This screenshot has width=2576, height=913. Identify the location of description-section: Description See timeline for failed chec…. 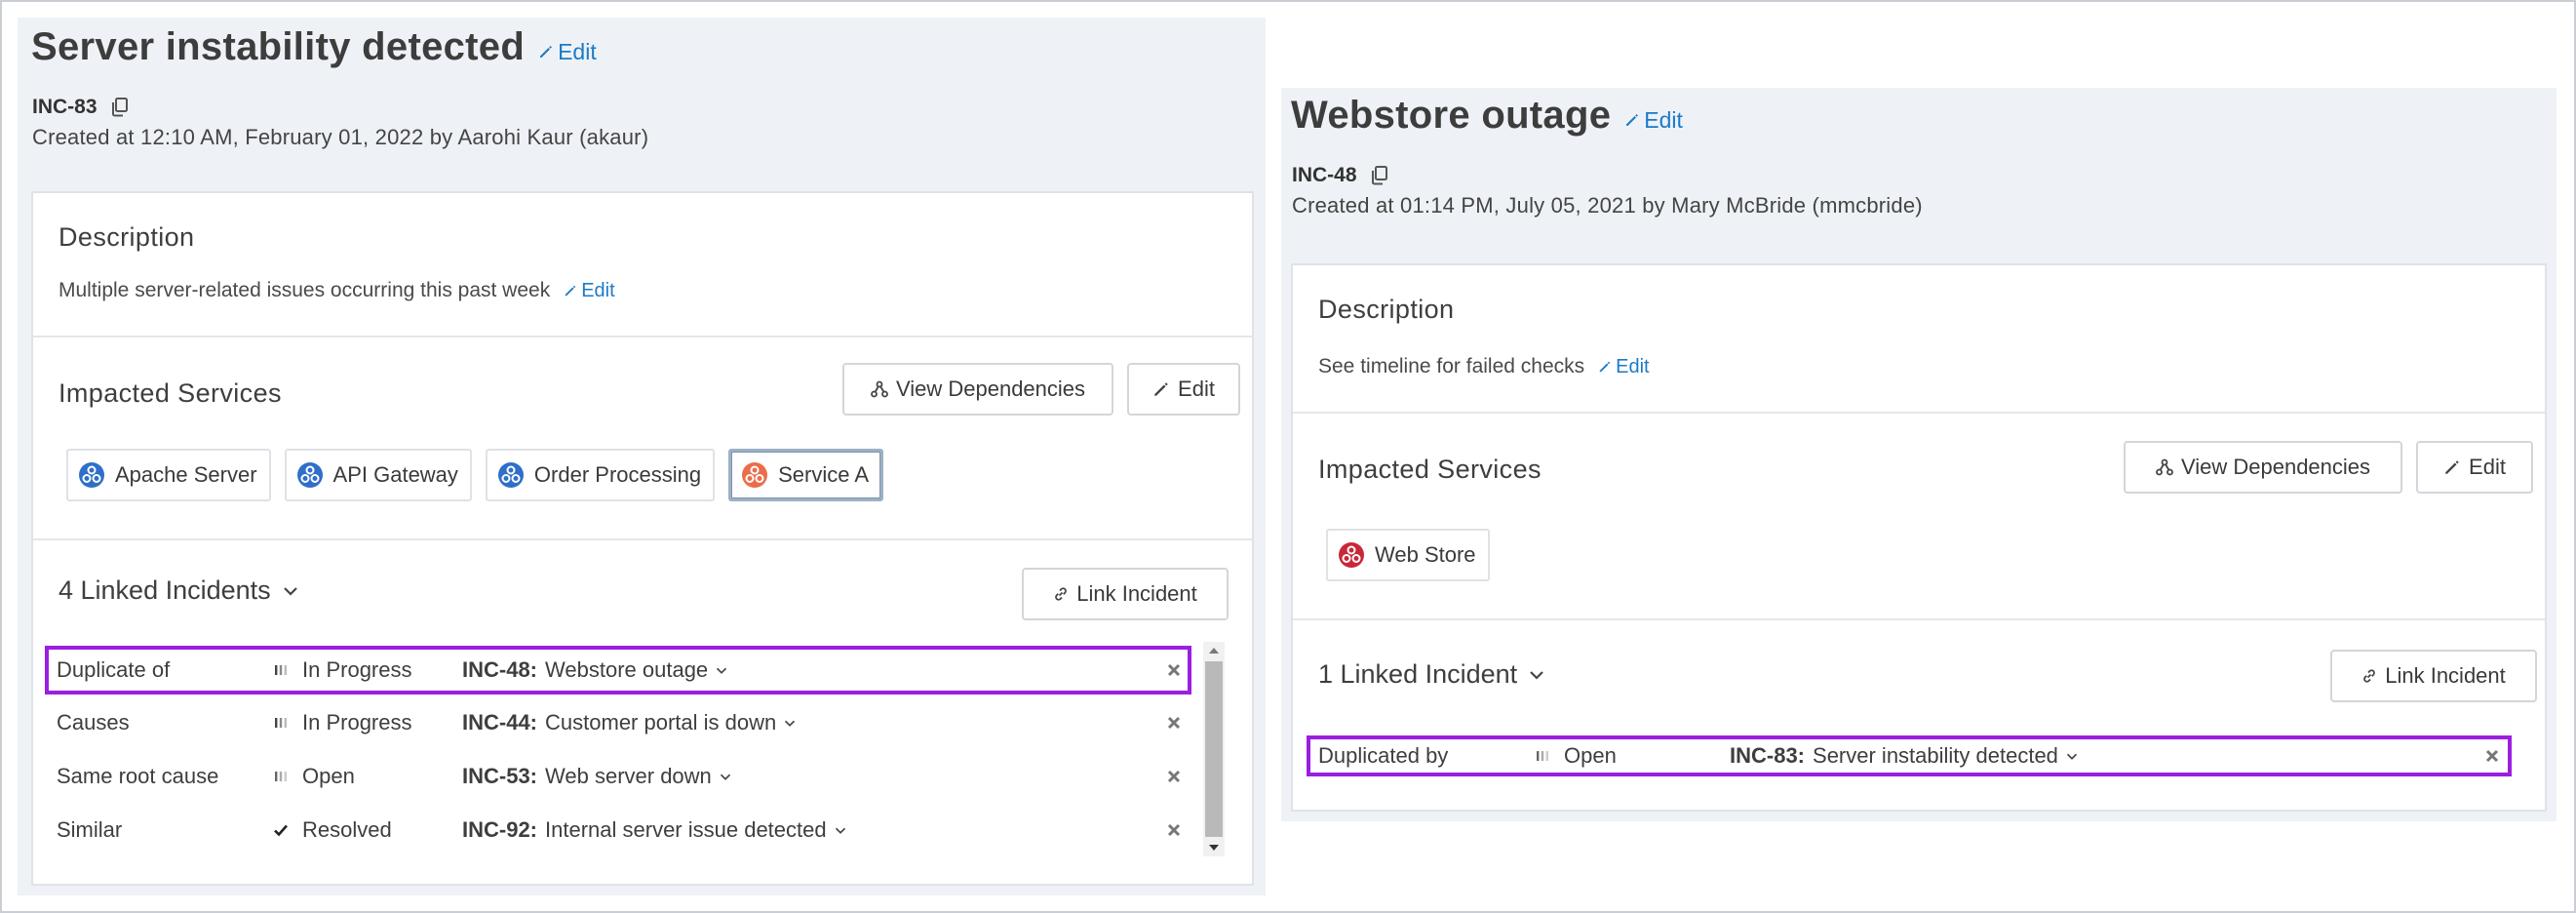
(1919, 339).